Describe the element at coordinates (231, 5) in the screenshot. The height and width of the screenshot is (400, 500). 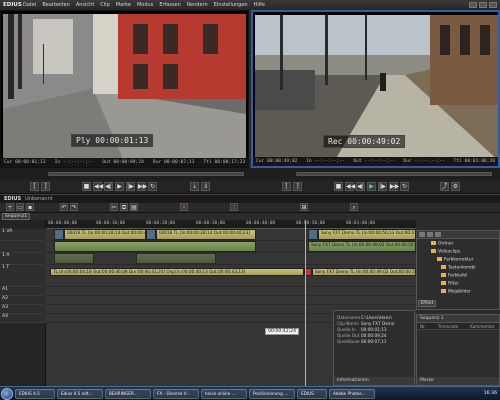
I see `menu-item-einstellungen: Einstellungen` at that location.